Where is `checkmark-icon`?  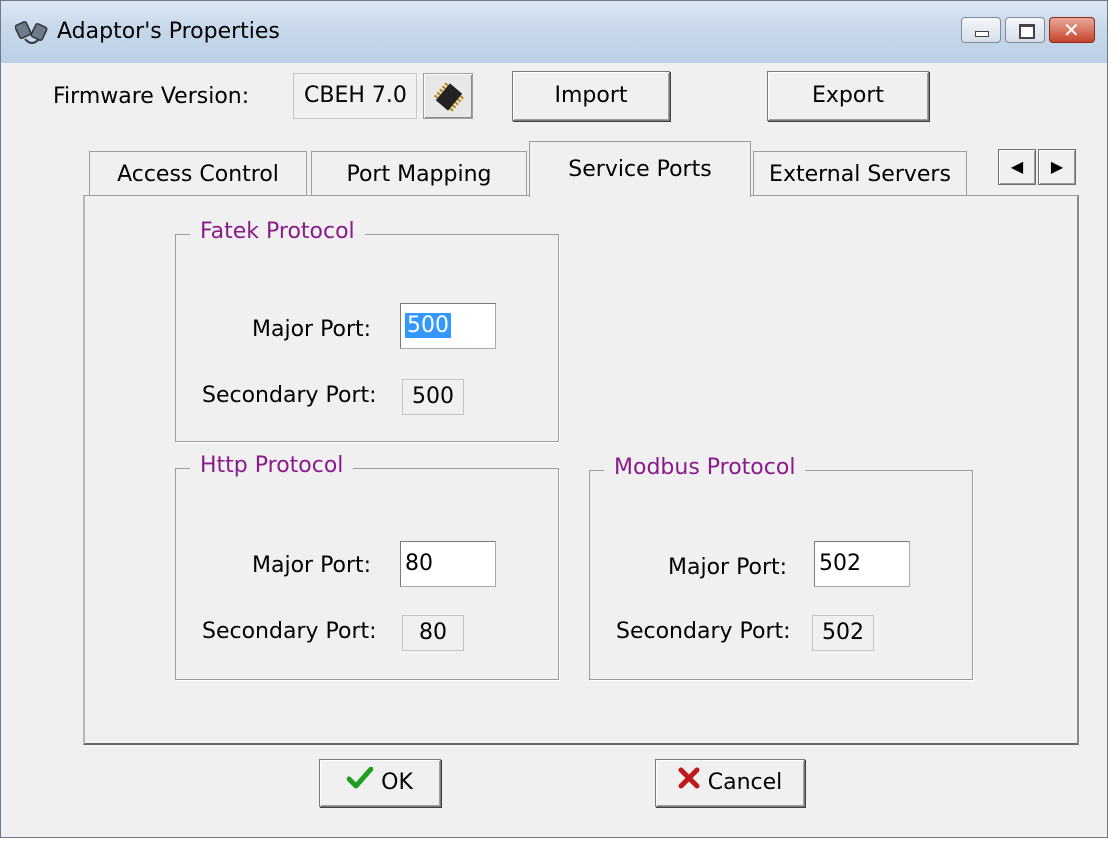
checkmark-icon is located at coordinates (360, 783).